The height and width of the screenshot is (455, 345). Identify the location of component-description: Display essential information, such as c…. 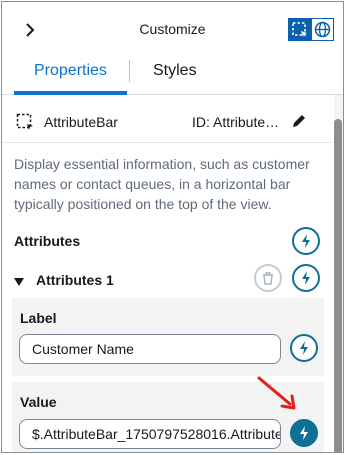
(162, 184).